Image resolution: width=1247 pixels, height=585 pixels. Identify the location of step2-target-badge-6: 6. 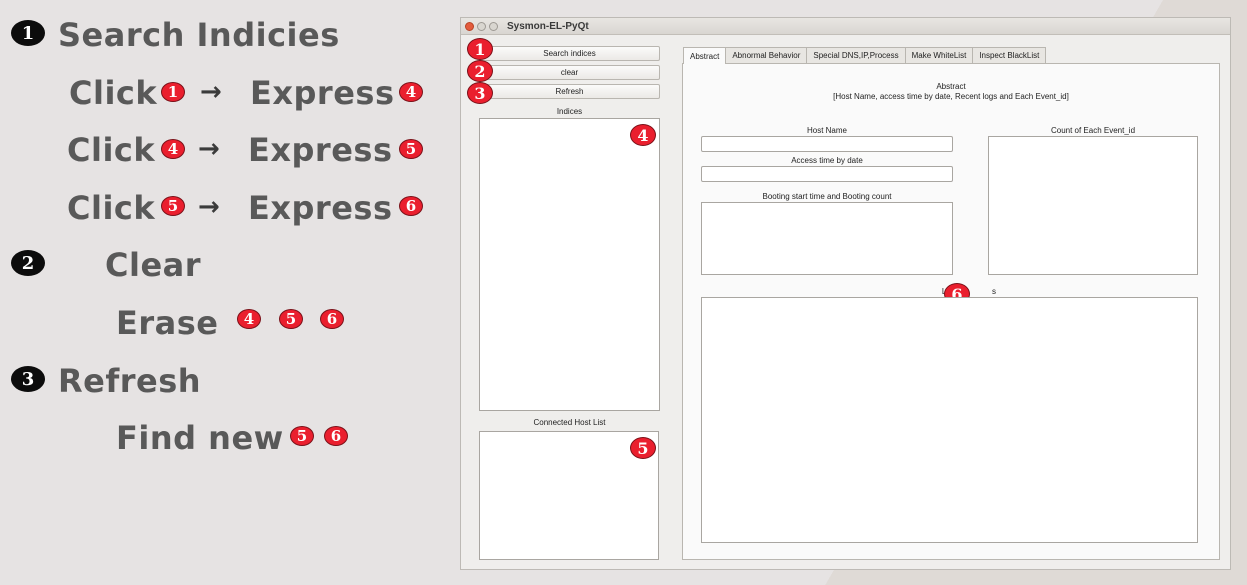
(332, 319).